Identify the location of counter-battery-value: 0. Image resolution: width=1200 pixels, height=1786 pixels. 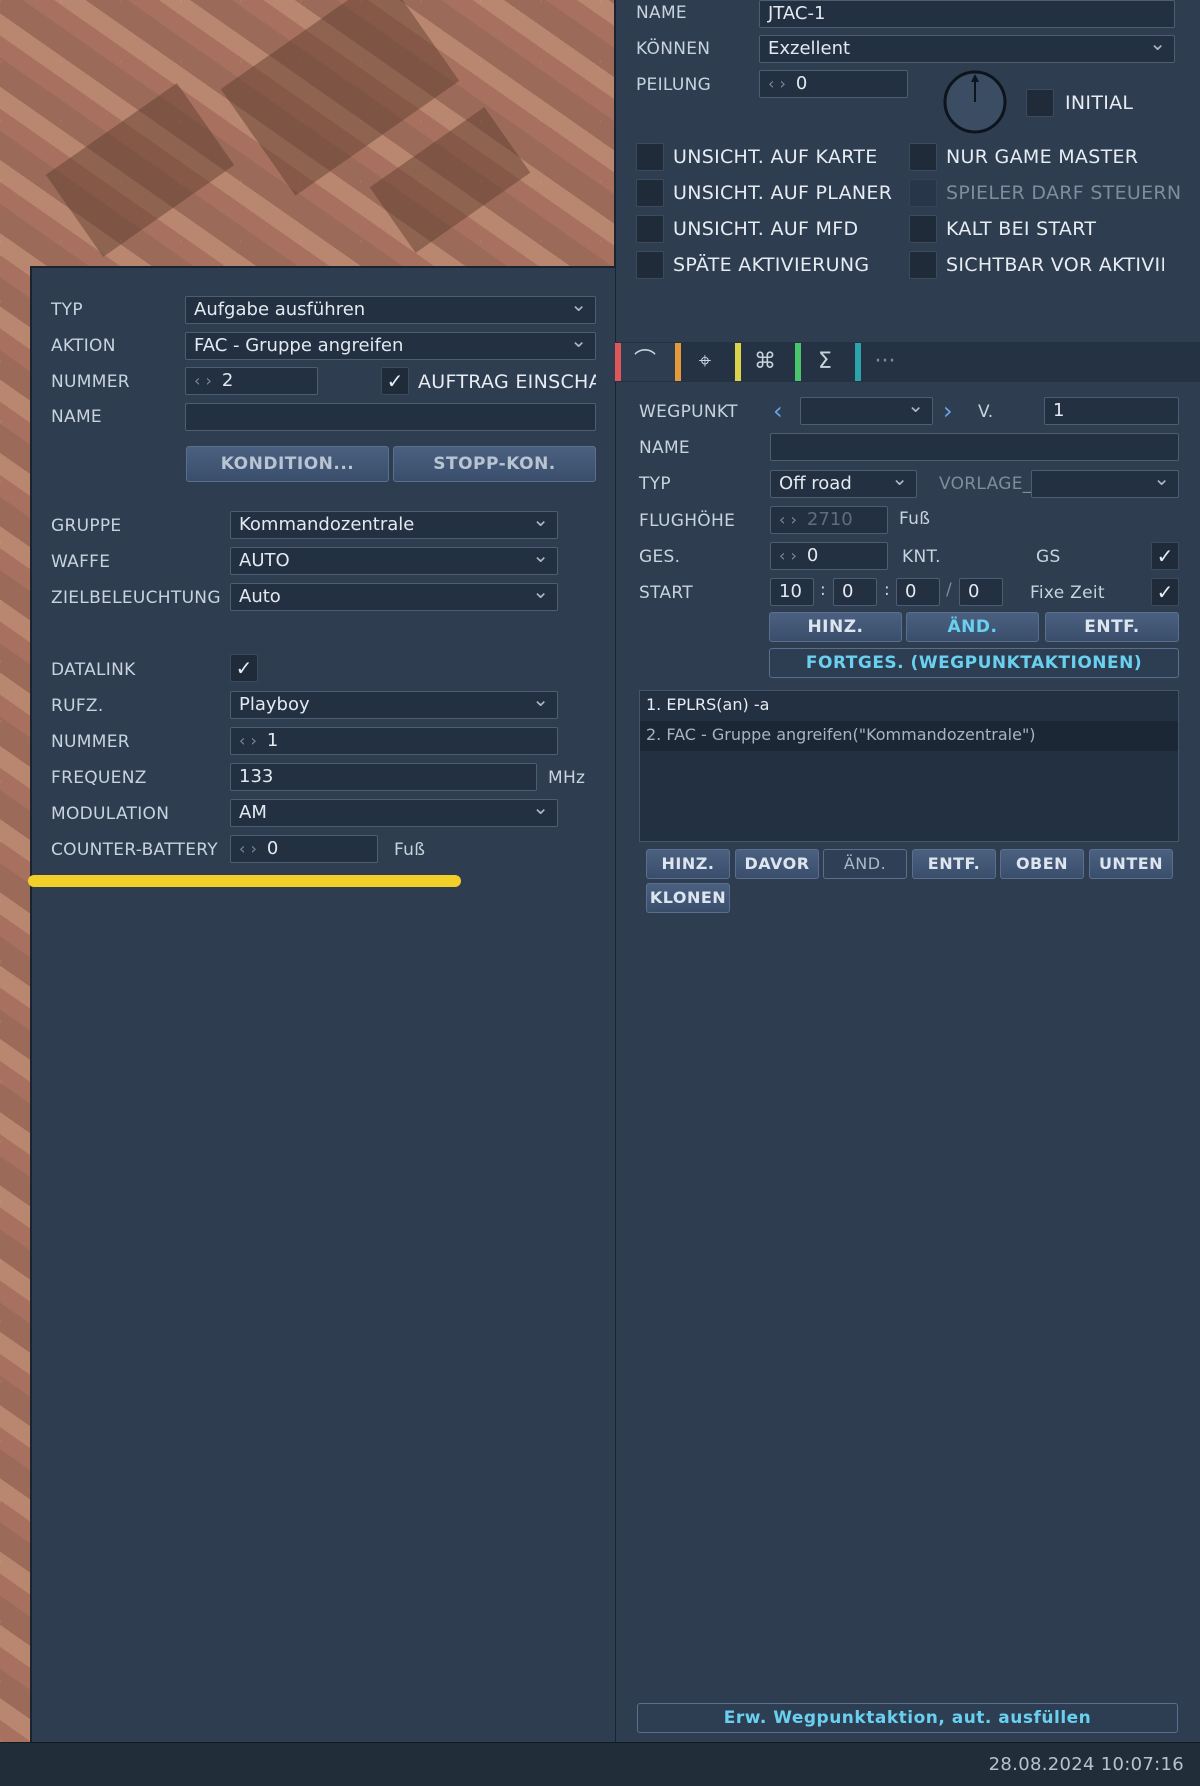
(272, 848).